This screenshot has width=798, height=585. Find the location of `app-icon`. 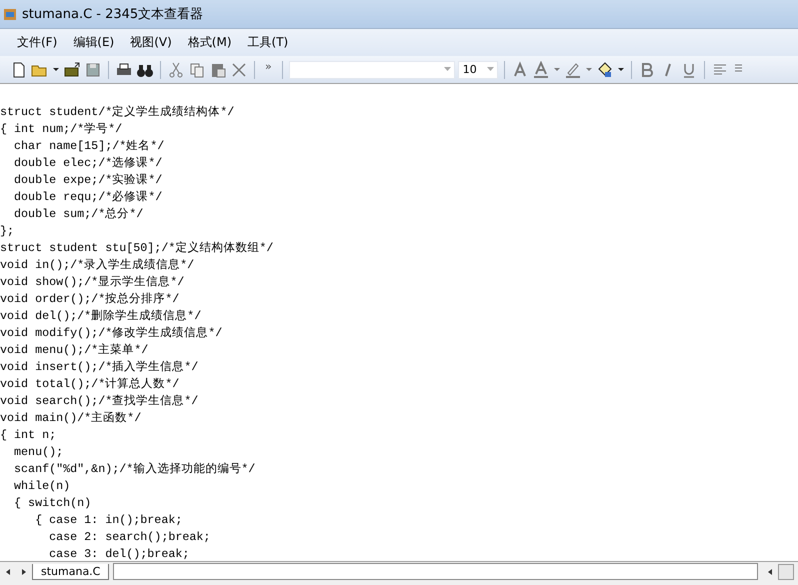

app-icon is located at coordinates (10, 14).